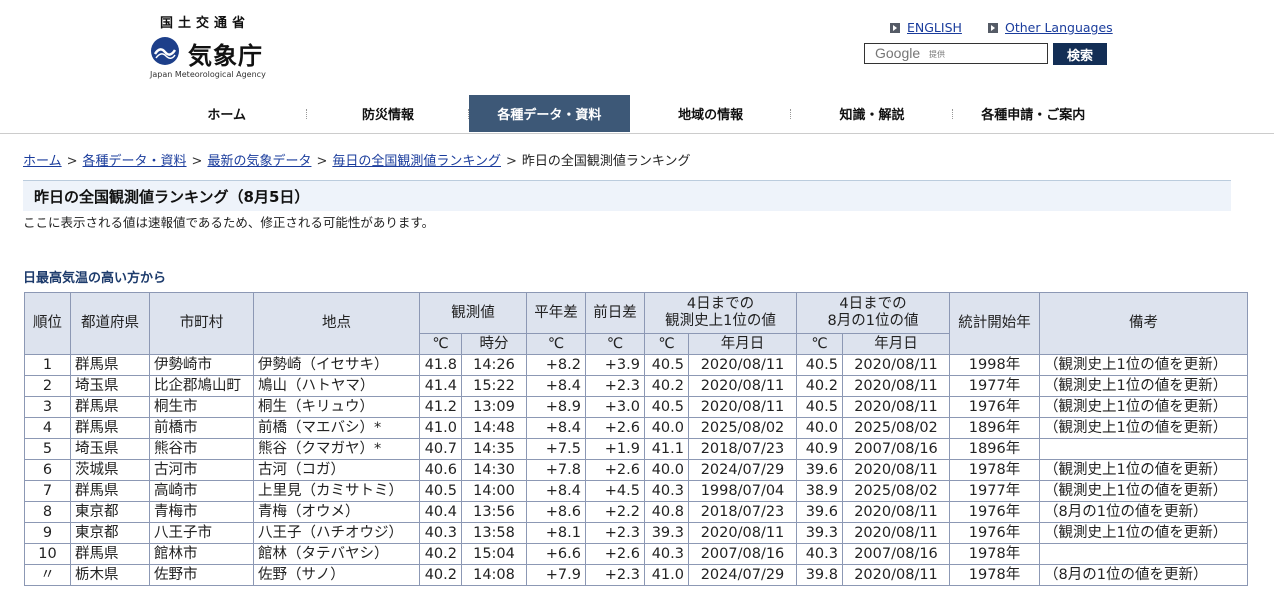 This screenshot has width=1274, height=609. What do you see at coordinates (42, 161) in the screenshot?
I see `breadcrumb-home: ホーム` at bounding box center [42, 161].